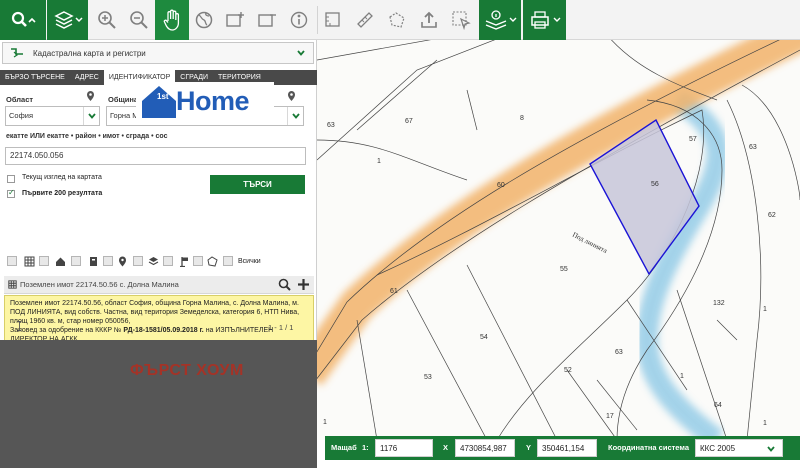 The image size is (800, 468). Describe the element at coordinates (409, 121) in the screenshot. I see `plot-number: 67` at that location.